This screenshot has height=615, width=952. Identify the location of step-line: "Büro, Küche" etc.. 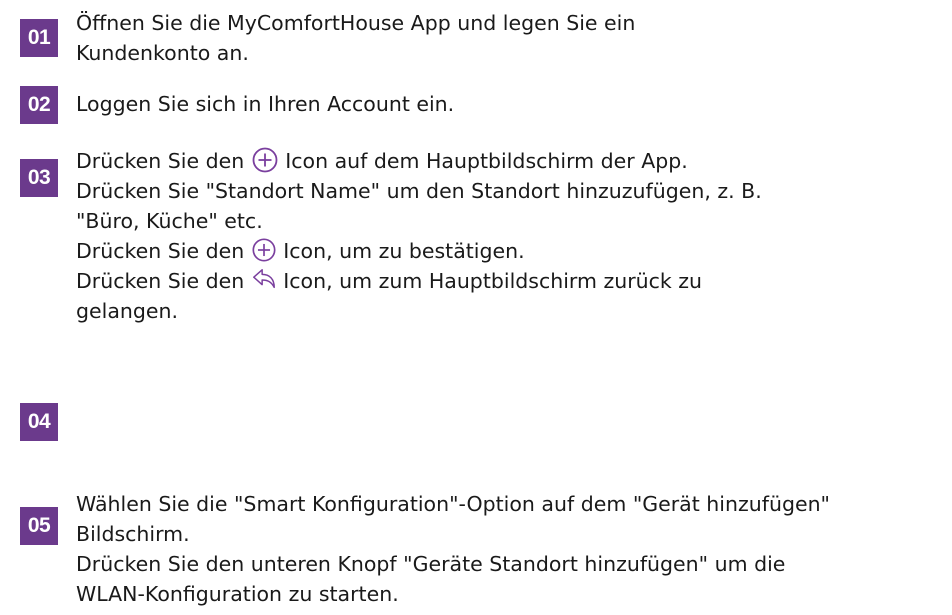
(169, 221).